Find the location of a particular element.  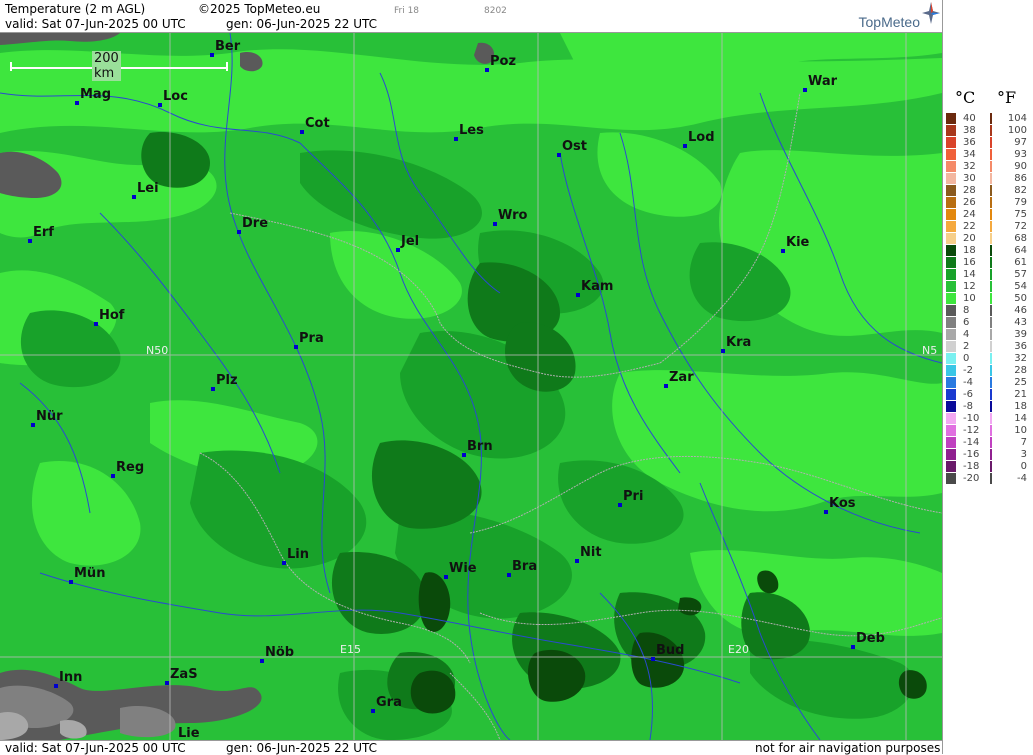

legend-fahrenheit-value: 10 is located at coordinates (1020, 430).